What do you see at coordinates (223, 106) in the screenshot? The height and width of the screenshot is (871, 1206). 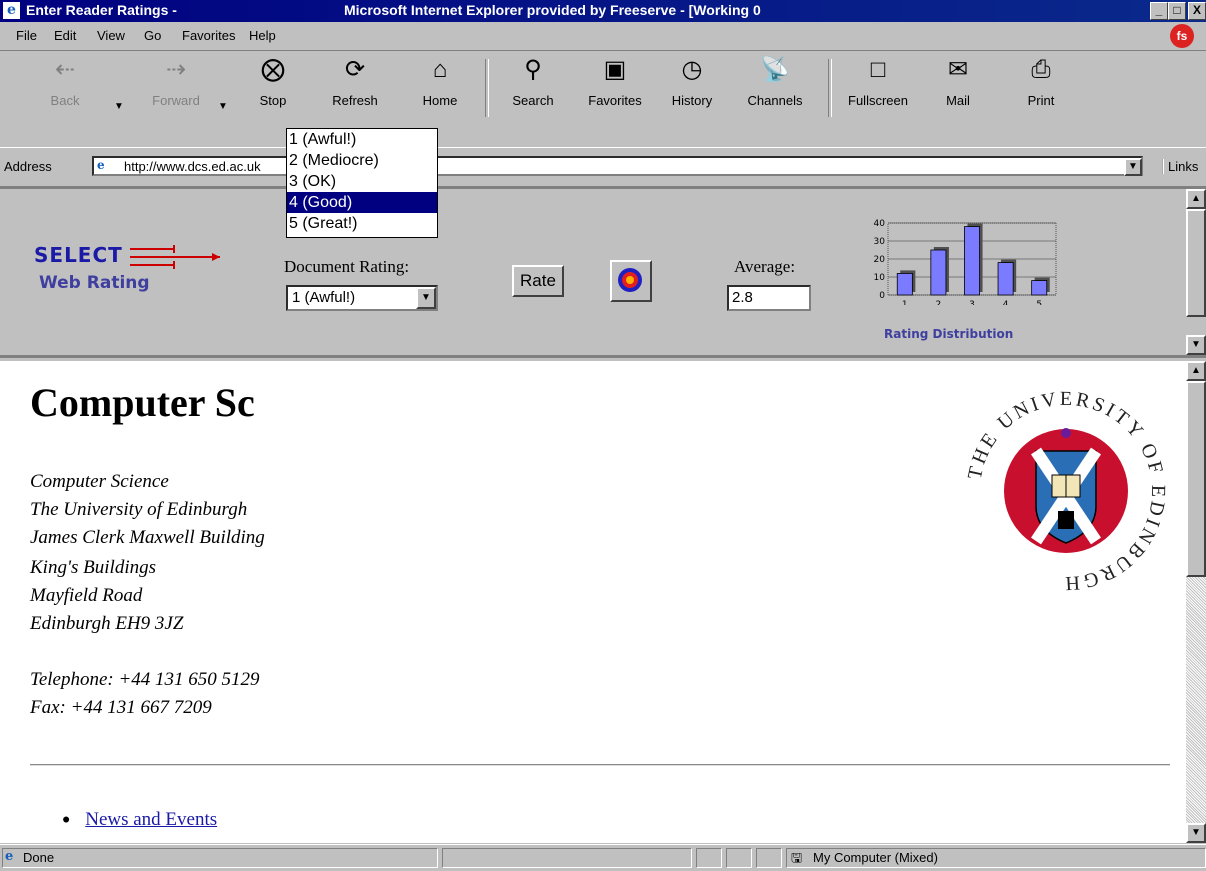 I see `forward-dropdown-icon: ▼` at bounding box center [223, 106].